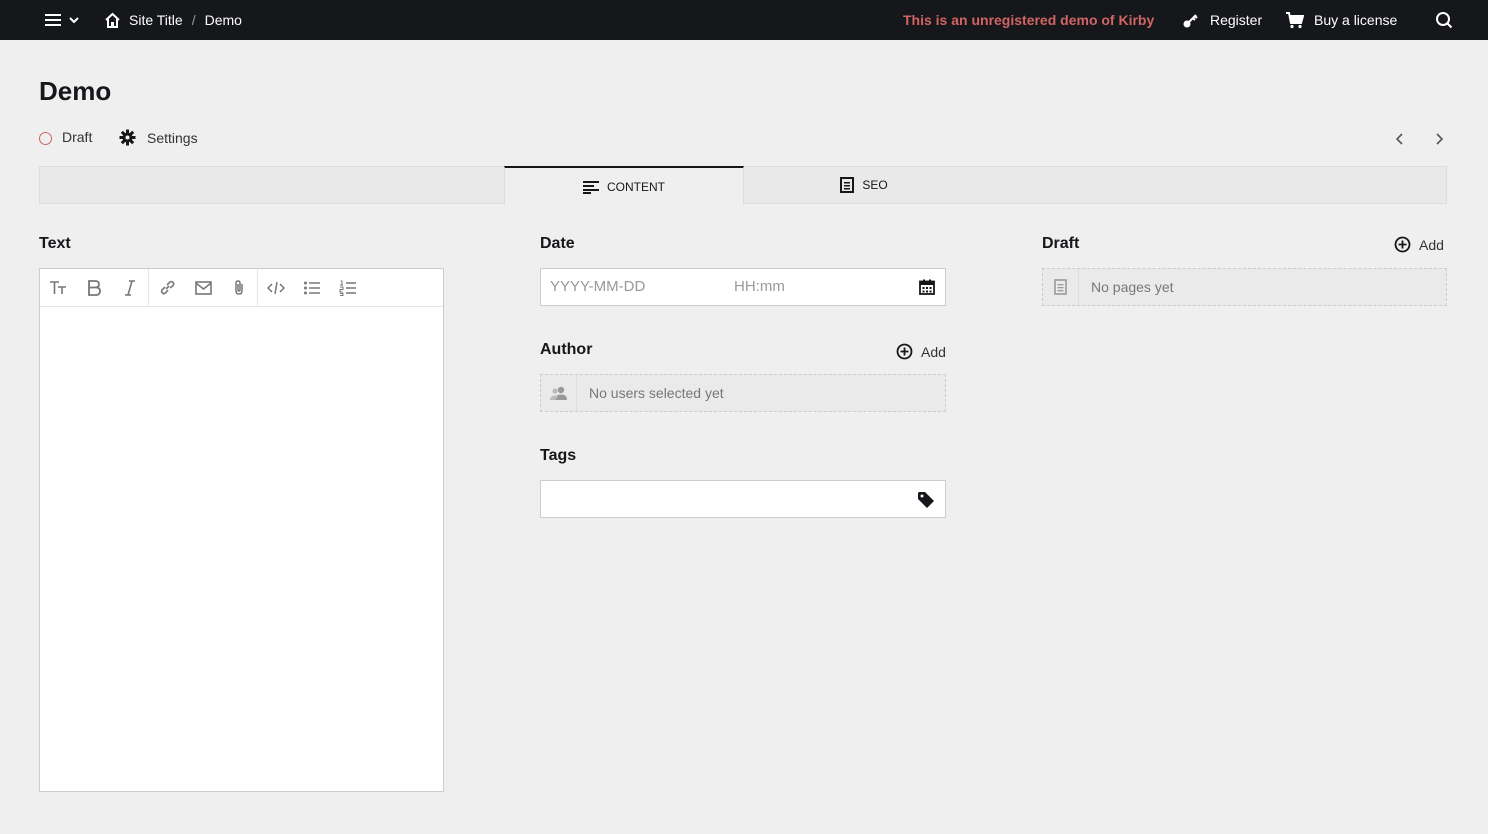  Describe the element at coordinates (743, 499) in the screenshot. I see `tags-input` at that location.